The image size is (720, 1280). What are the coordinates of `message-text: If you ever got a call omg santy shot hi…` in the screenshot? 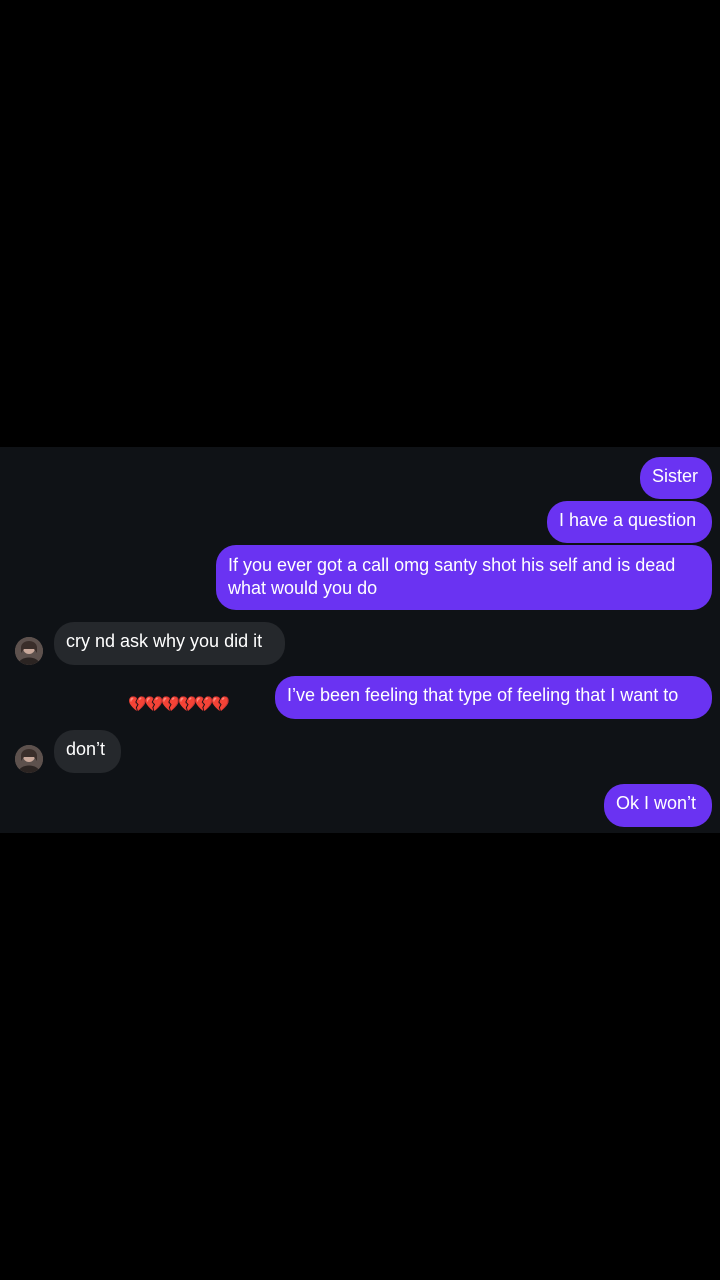 It's located at (452, 576).